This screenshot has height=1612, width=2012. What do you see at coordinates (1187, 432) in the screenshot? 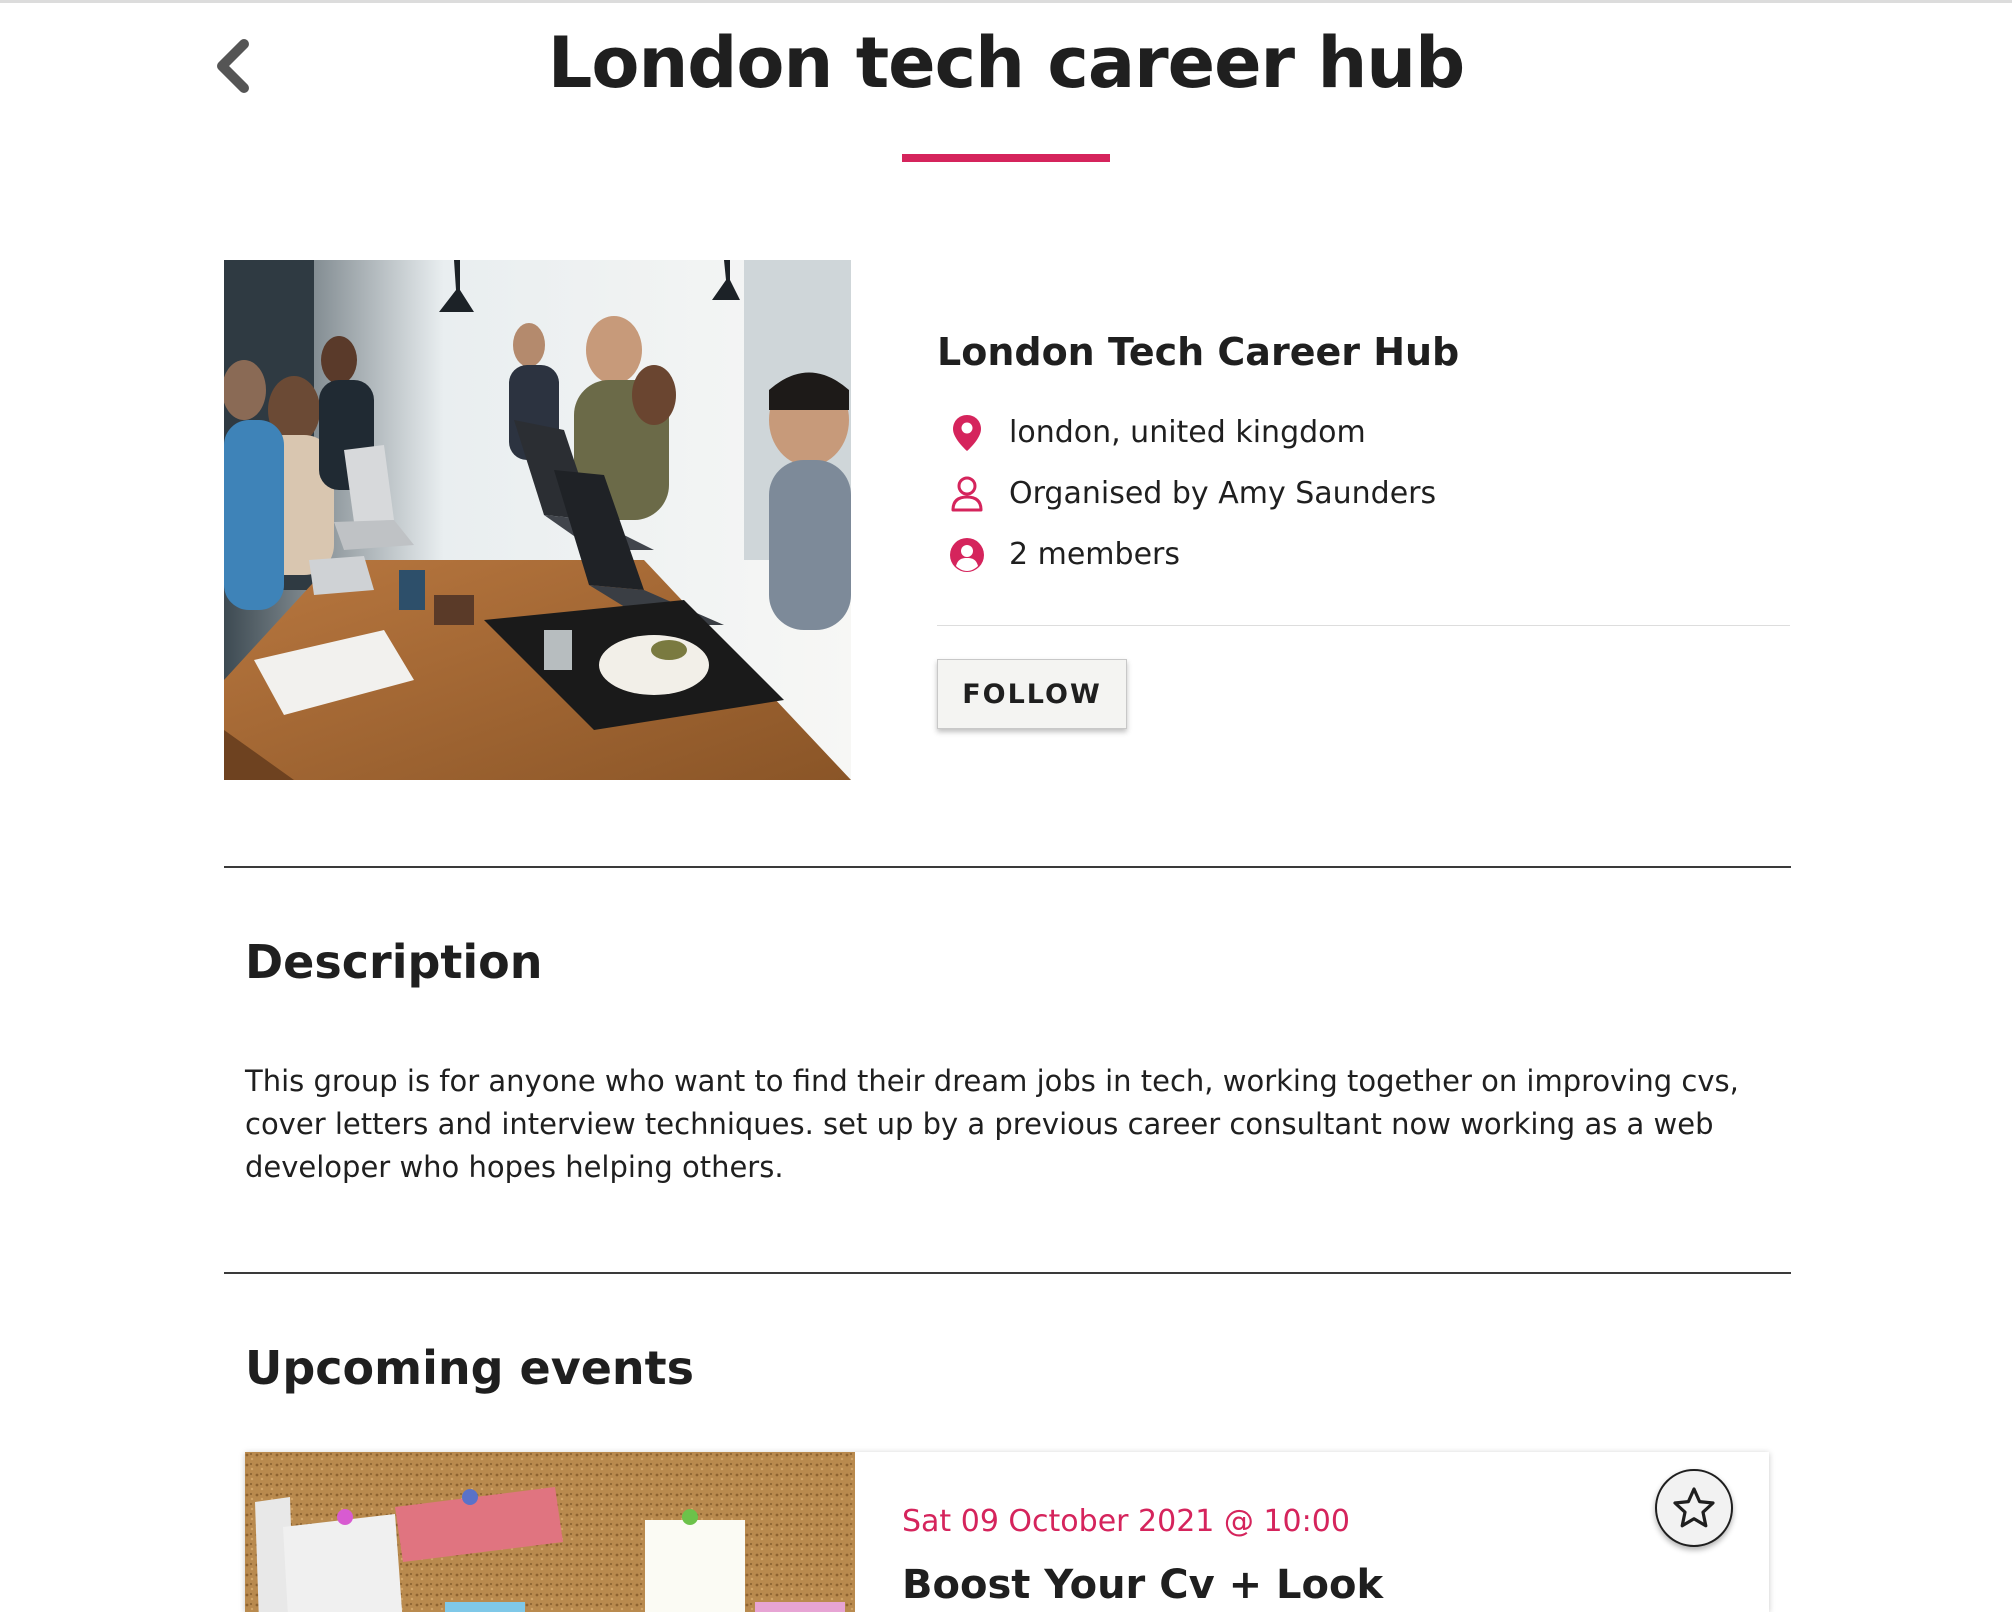
I see `location-text: london, united kingdom` at bounding box center [1187, 432].